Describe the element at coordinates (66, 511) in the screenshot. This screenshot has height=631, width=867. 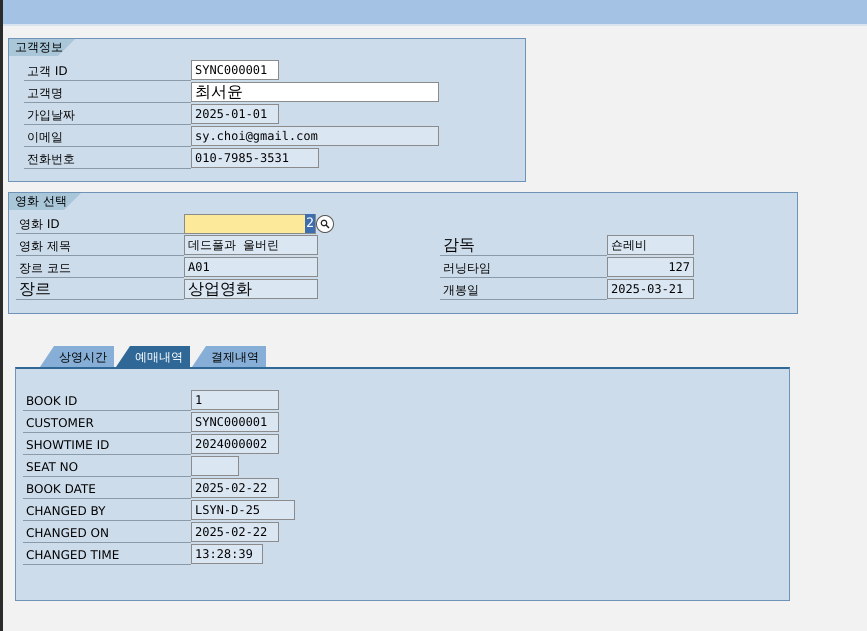
I see `field-label: CHANGED BY` at that location.